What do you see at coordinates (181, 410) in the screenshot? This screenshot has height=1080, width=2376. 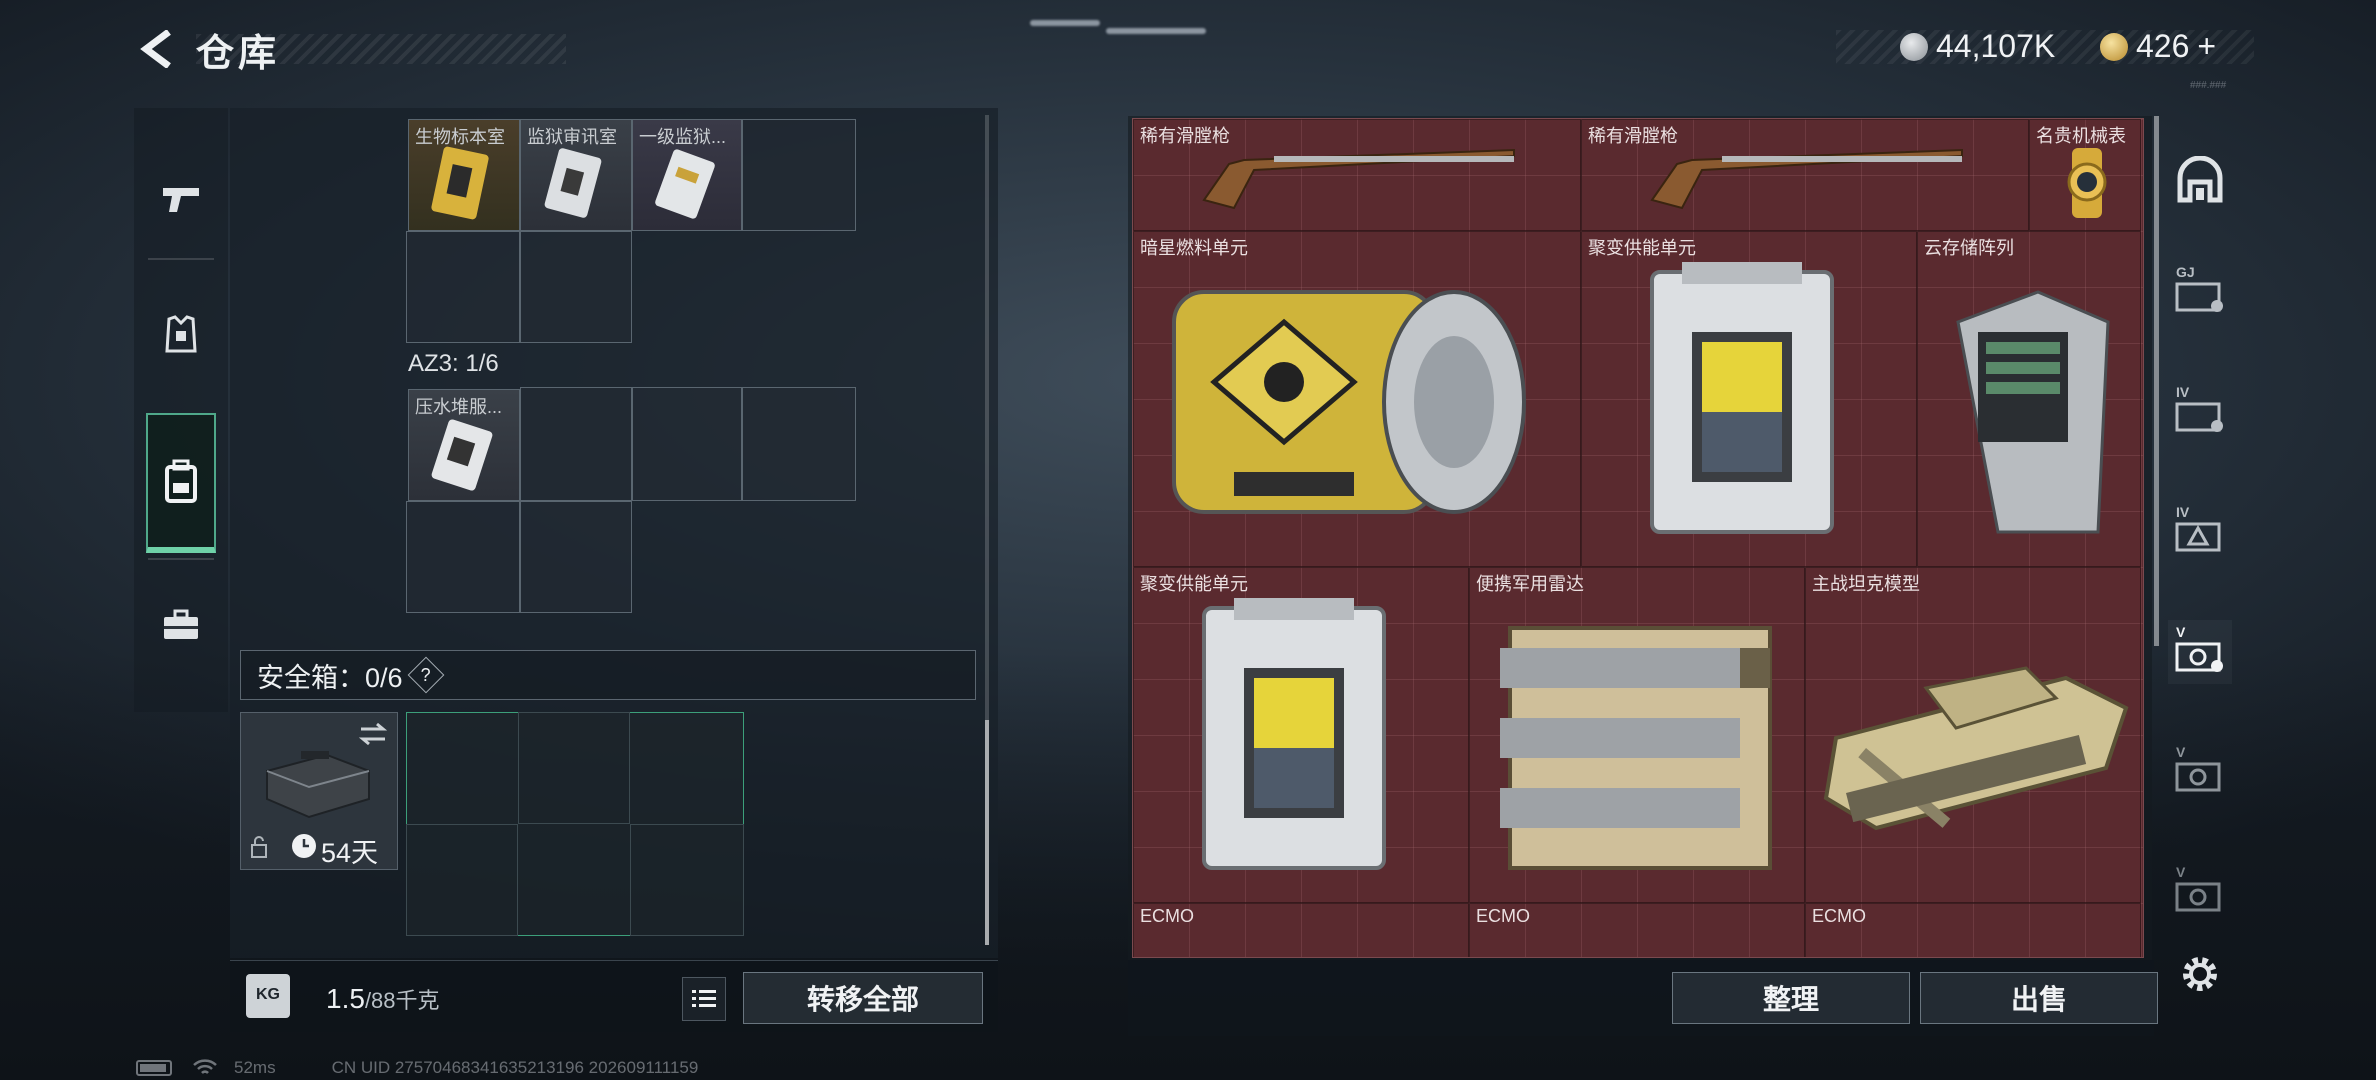 I see `left-sidebar` at bounding box center [181, 410].